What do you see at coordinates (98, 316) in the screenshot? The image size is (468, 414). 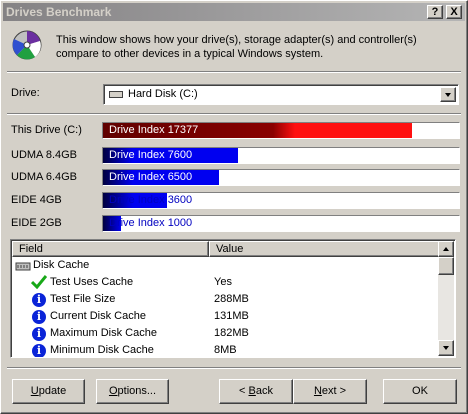 I see `row-field: Current Disk Cache` at bounding box center [98, 316].